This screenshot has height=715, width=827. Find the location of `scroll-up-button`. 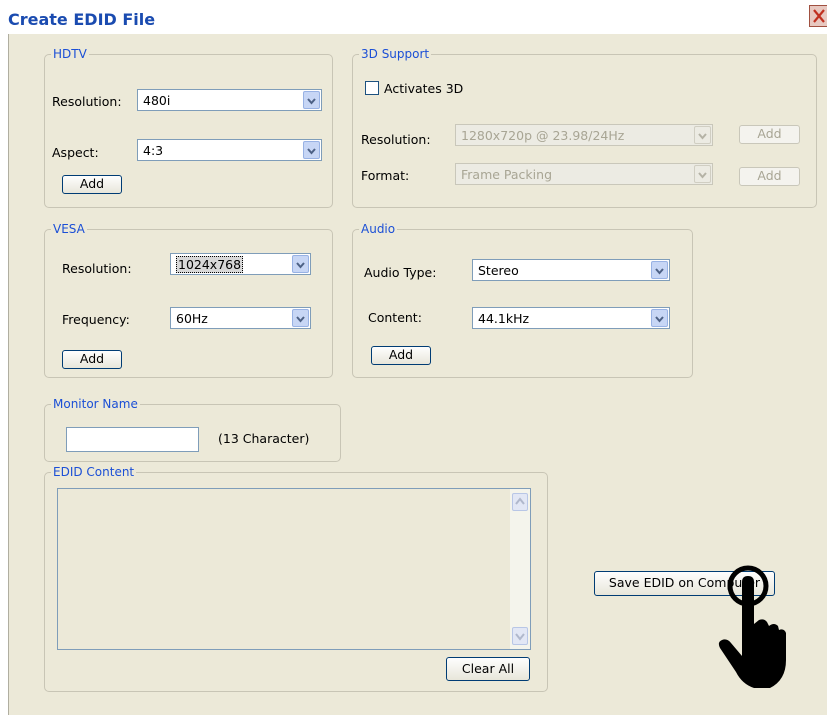

scroll-up-button is located at coordinates (520, 502).